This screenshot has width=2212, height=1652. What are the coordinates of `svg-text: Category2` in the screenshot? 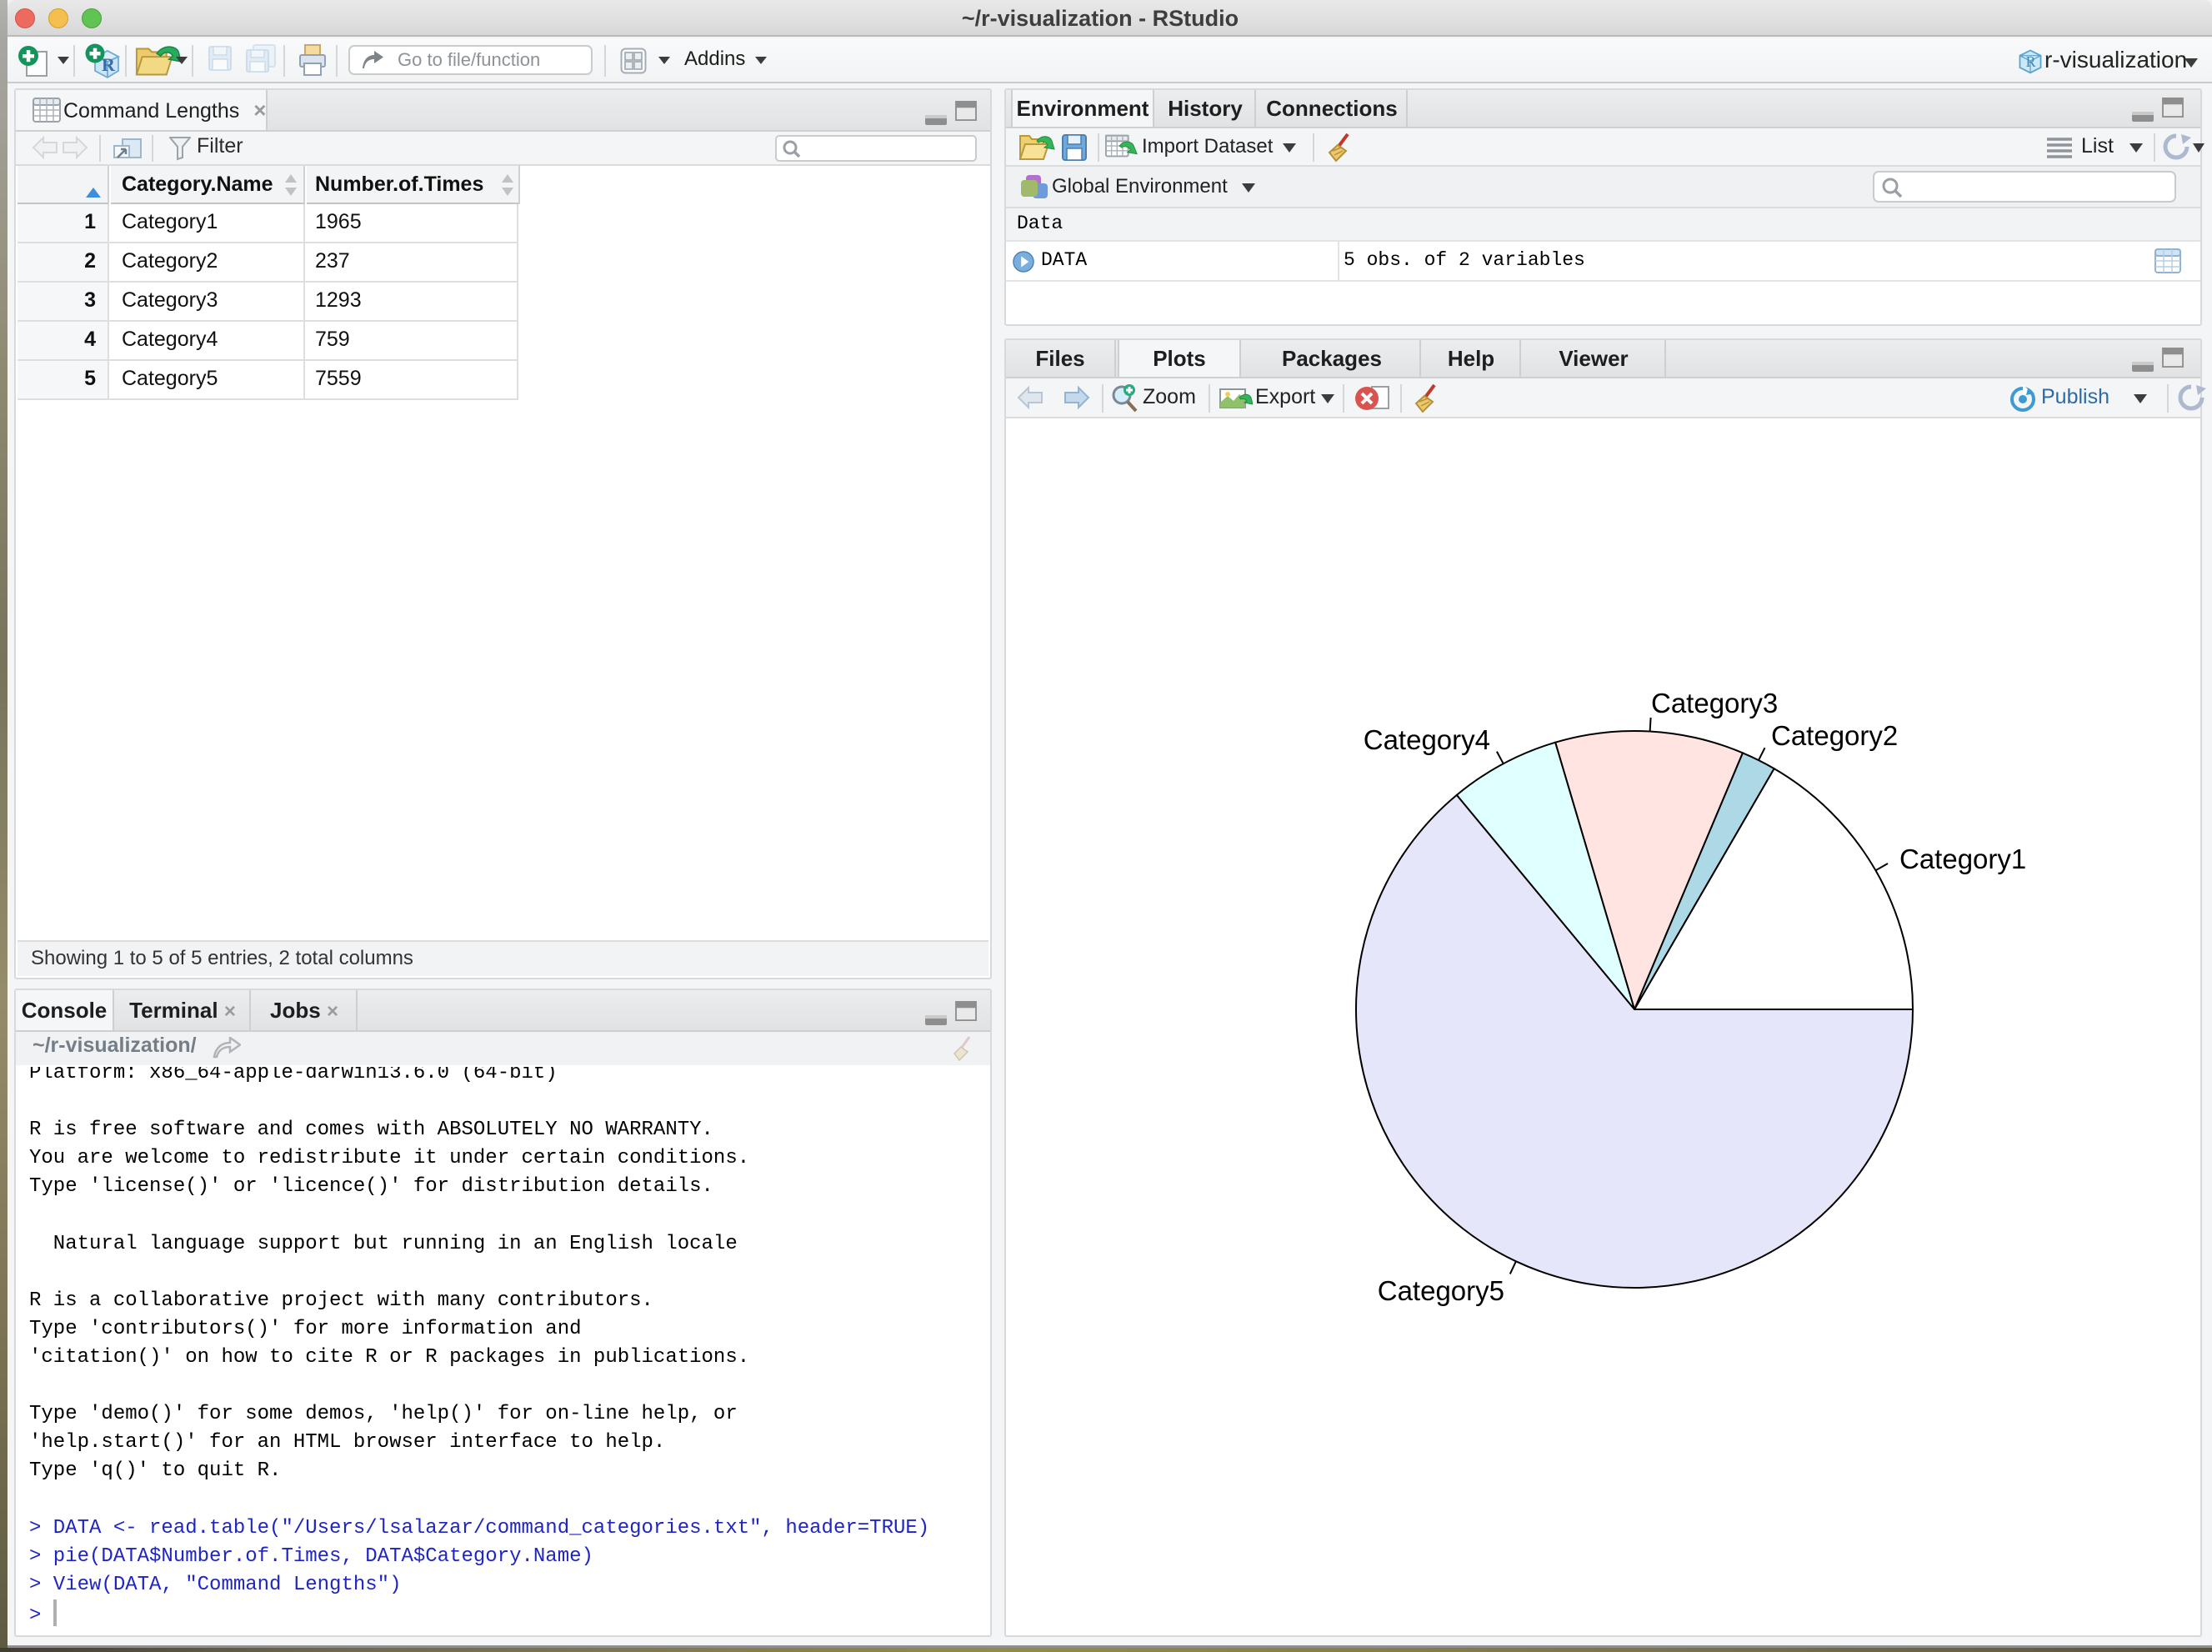 It's located at (1834, 735).